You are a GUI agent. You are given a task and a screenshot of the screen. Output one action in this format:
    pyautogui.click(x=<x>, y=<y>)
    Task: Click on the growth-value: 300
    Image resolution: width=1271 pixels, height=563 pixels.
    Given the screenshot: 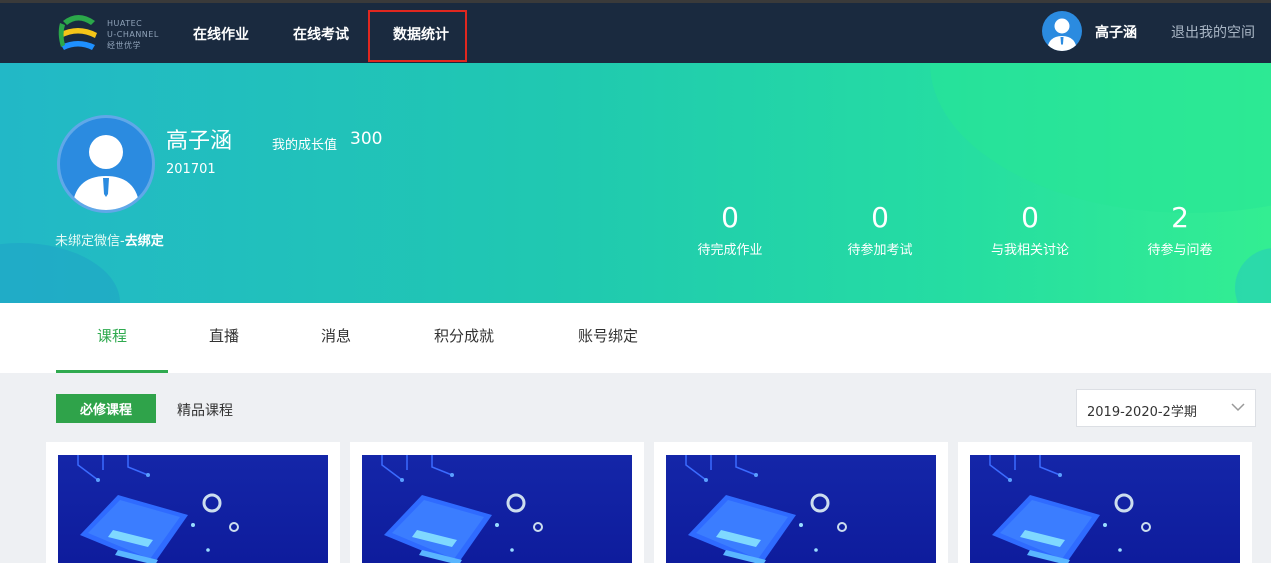 What is the action you would take?
    pyautogui.click(x=366, y=139)
    